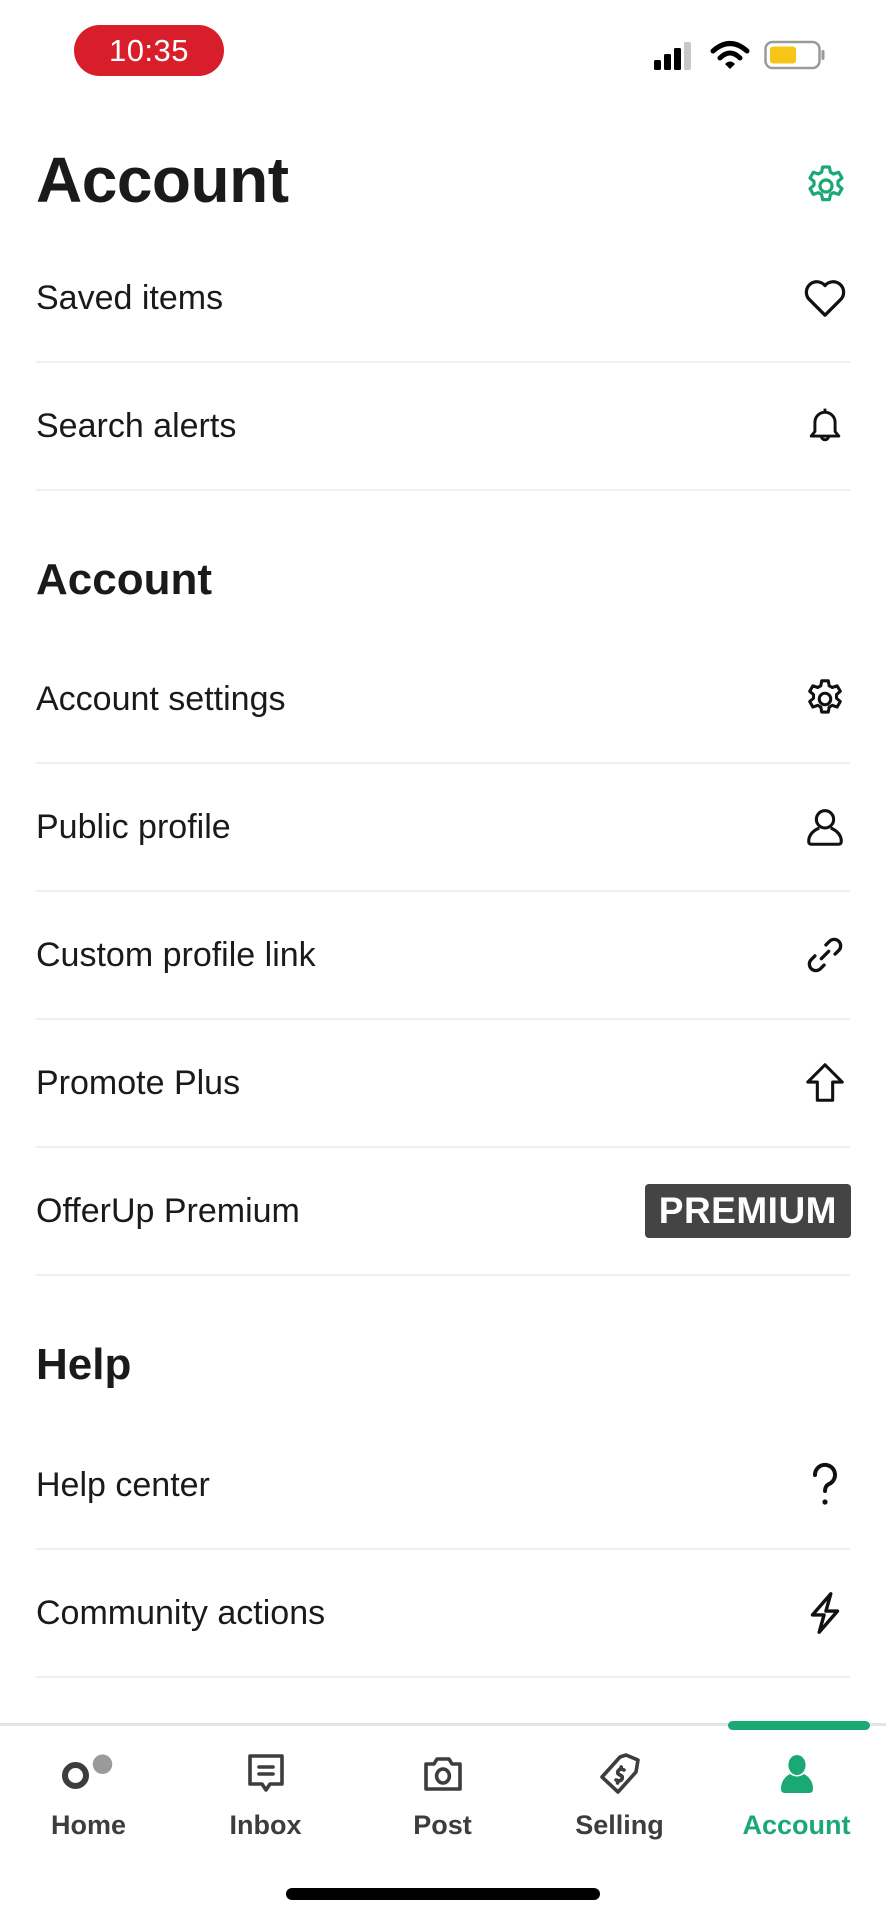  I want to click on tab-account: Account, so click(796, 1796).